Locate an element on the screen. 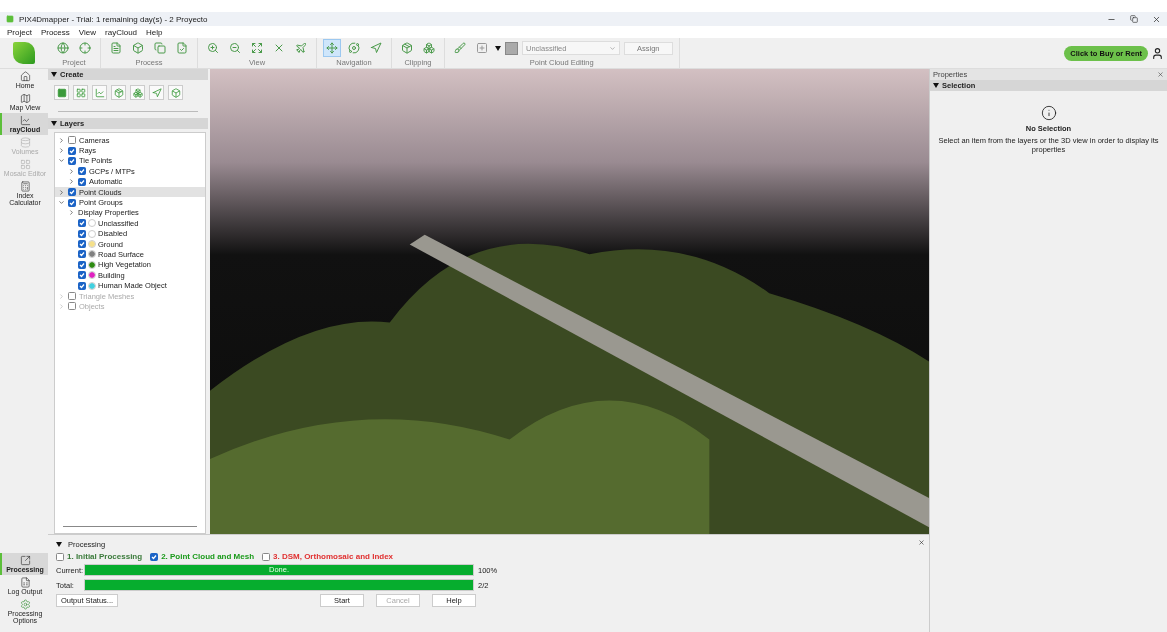  menu-item: View is located at coordinates (87, 32).